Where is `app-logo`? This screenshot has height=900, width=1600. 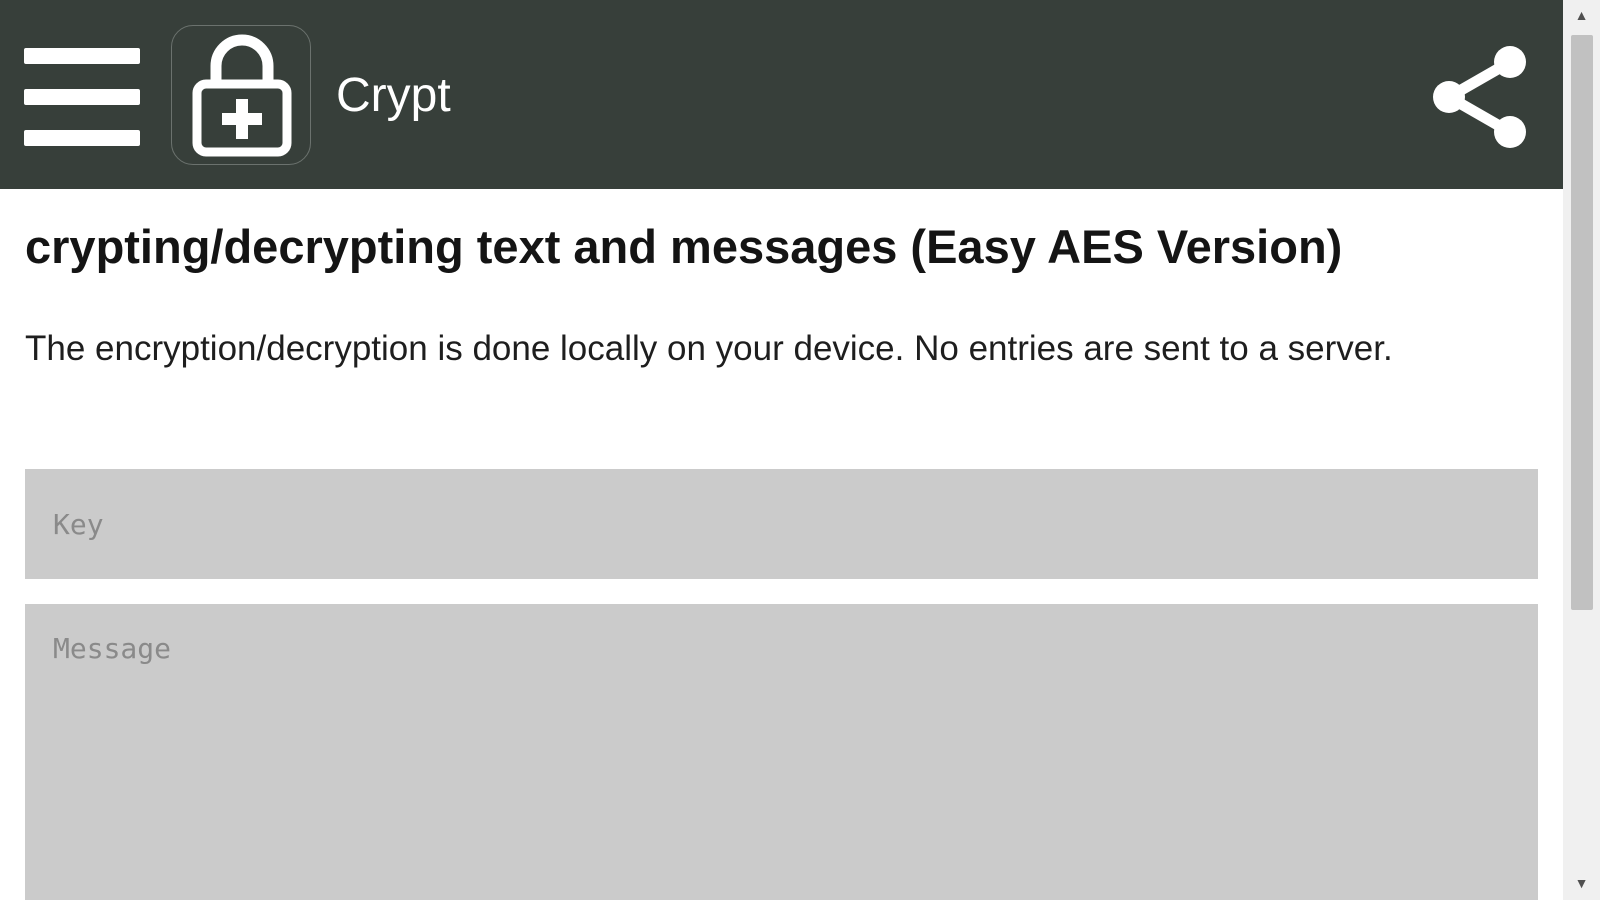
app-logo is located at coordinates (241, 95).